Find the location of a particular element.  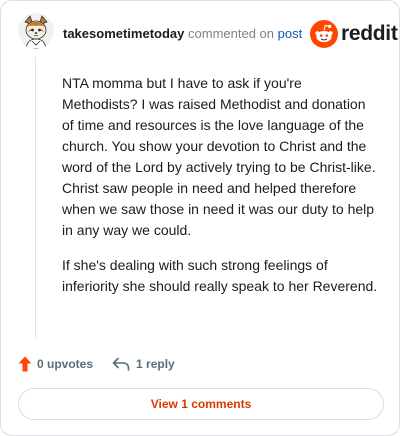

post-link: post is located at coordinates (290, 33).